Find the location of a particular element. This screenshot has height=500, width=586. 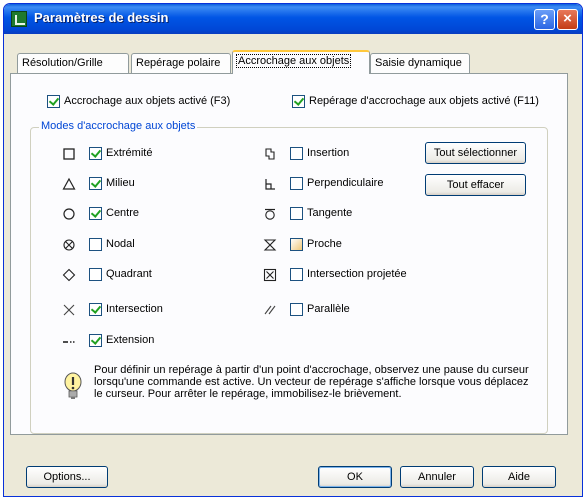

cancel-button: Annuler is located at coordinates (437, 477).